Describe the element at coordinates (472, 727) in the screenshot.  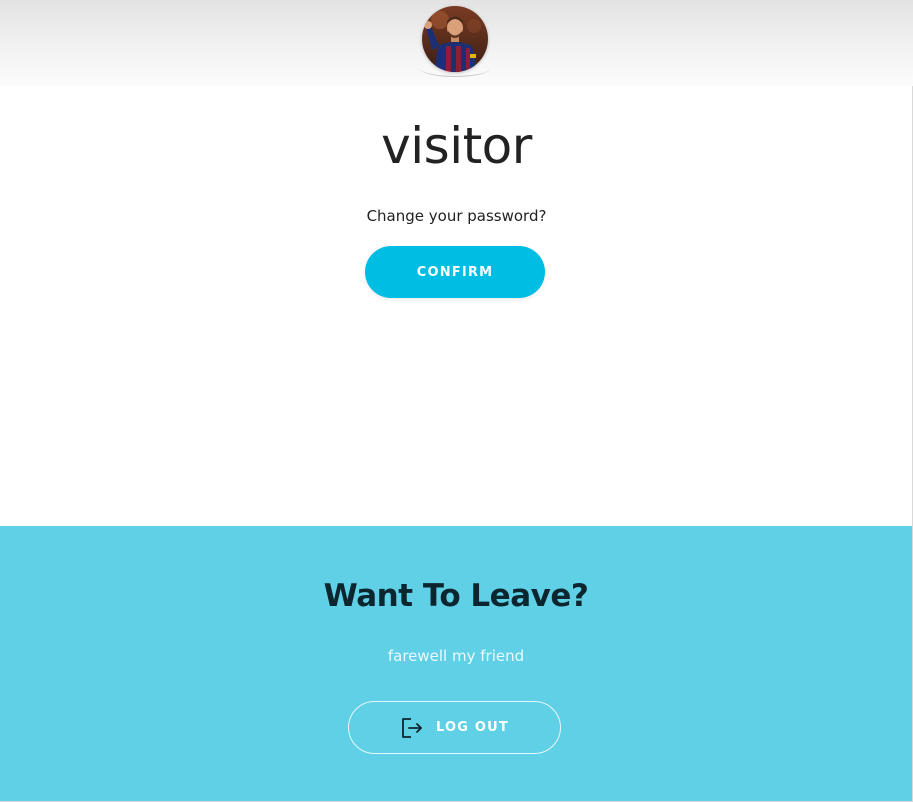
I see `logout-label: LOG OUT` at that location.